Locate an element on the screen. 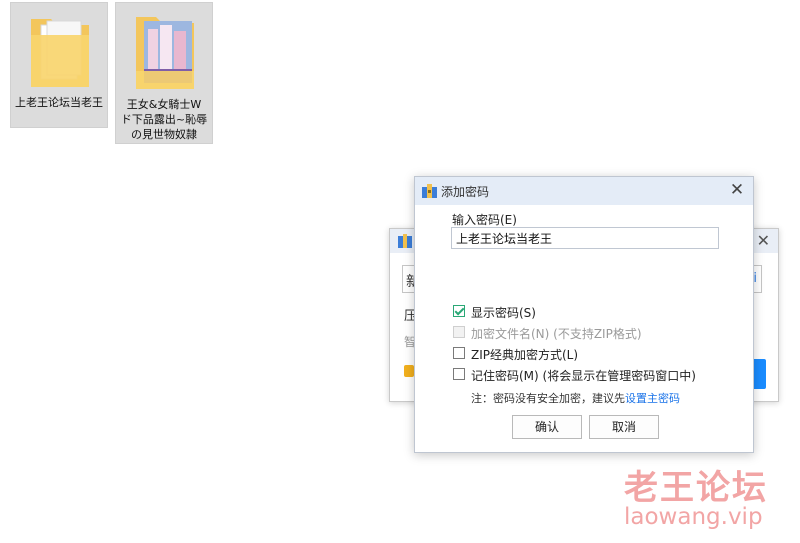 The width and height of the screenshot is (800, 543). cancel-button: 取消 is located at coordinates (624, 427).